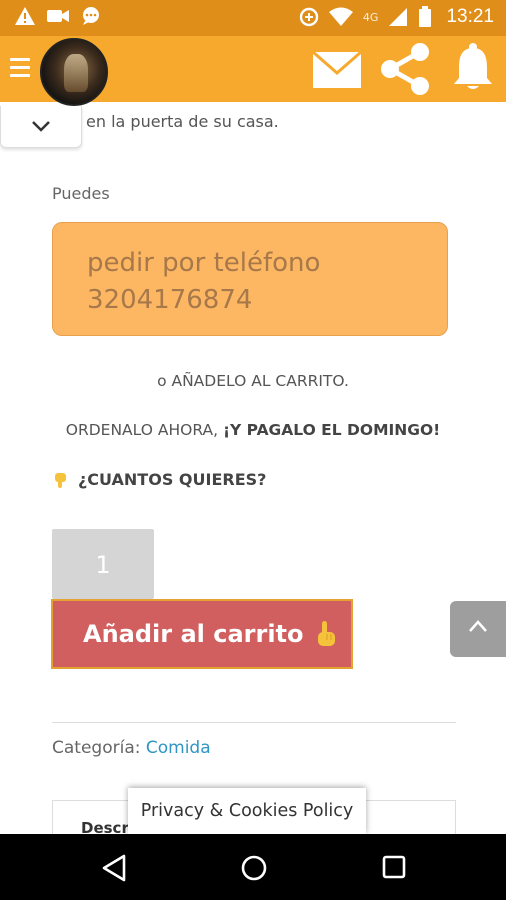 This screenshot has height=900, width=506. What do you see at coordinates (60, 480) in the screenshot?
I see `pointing-down-hand-icon` at bounding box center [60, 480].